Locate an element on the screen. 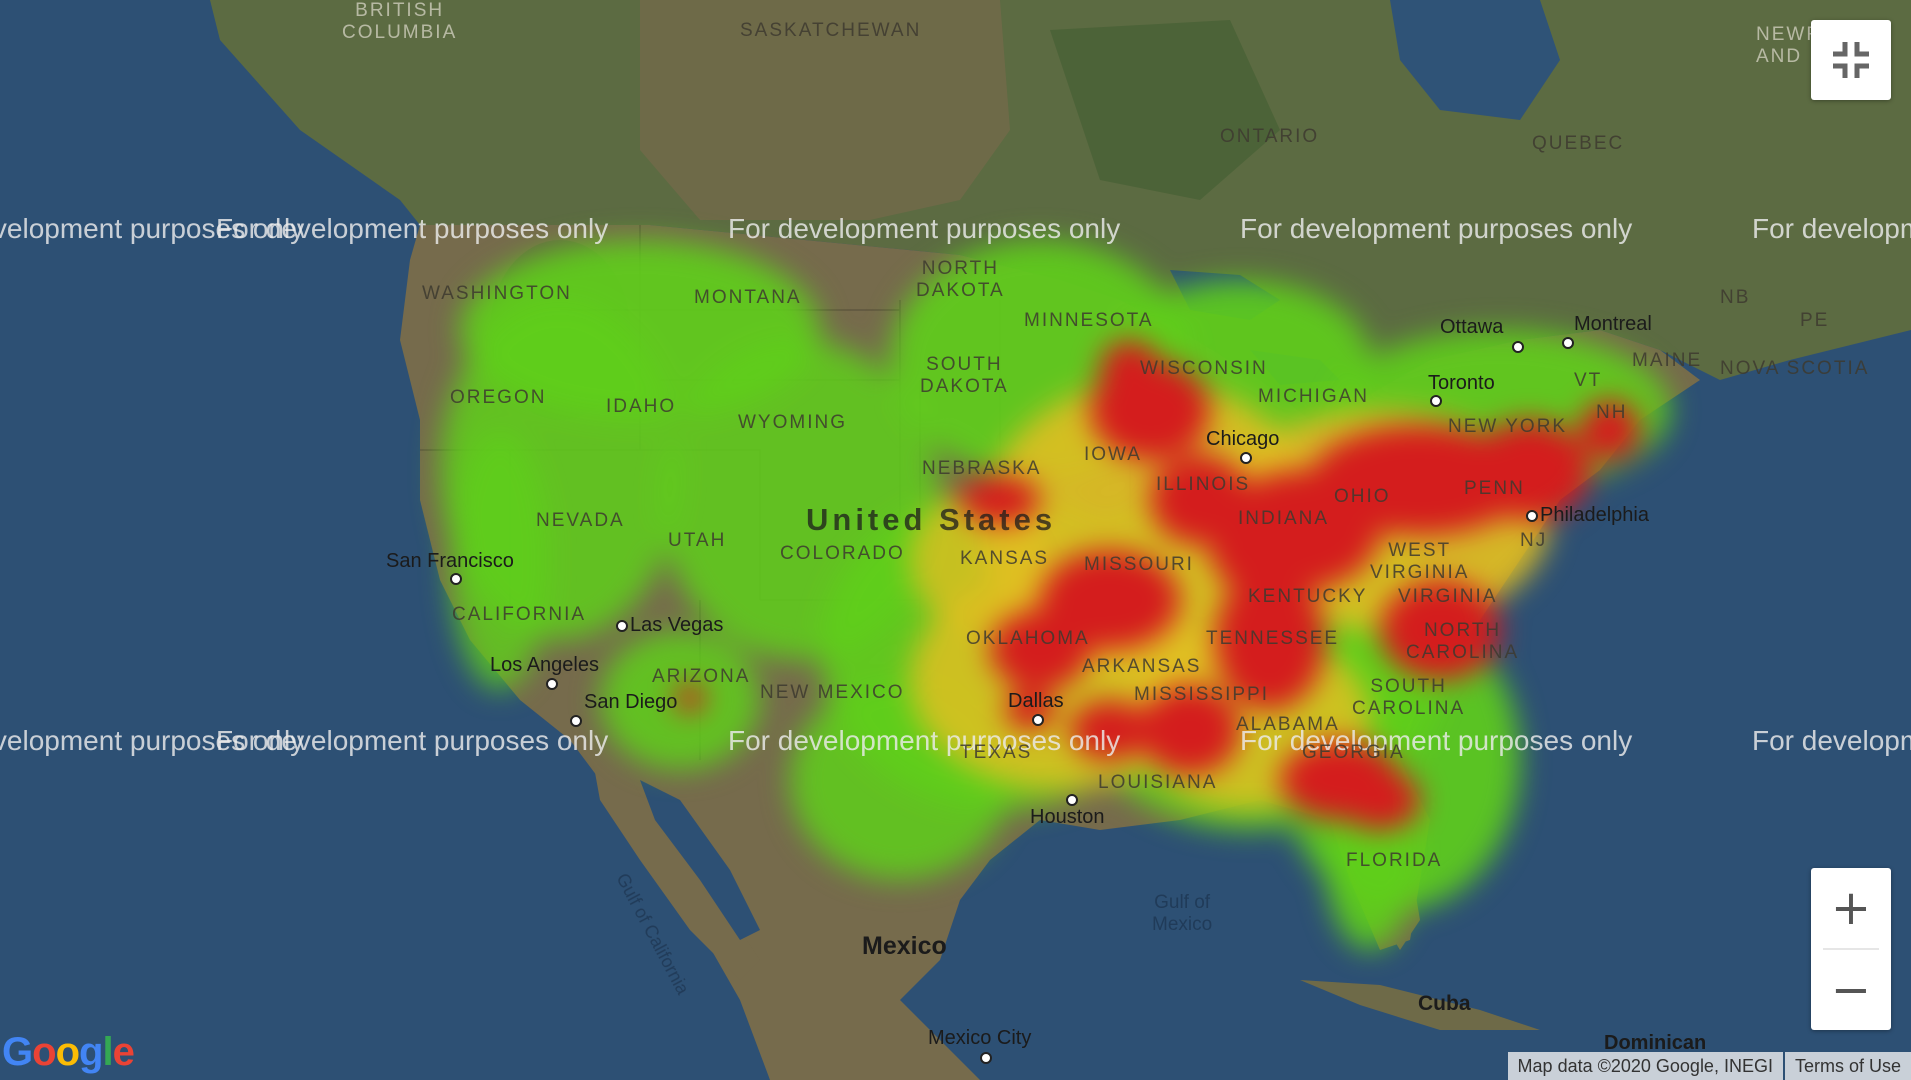  city-label: Philadelphia is located at coordinates (1594, 515).